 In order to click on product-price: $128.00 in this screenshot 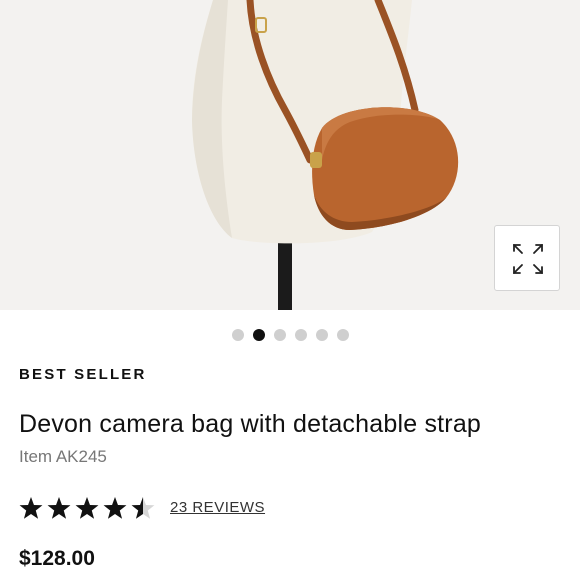, I will do `click(57, 558)`.